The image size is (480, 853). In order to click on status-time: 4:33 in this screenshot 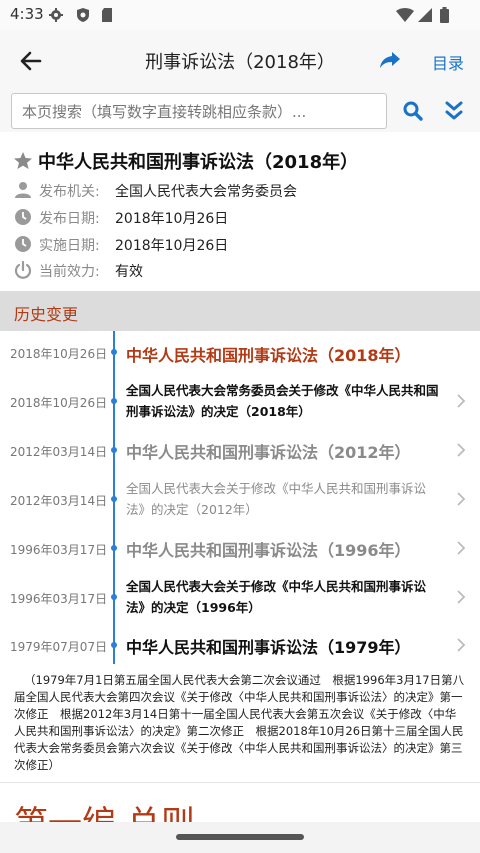, I will do `click(27, 14)`.